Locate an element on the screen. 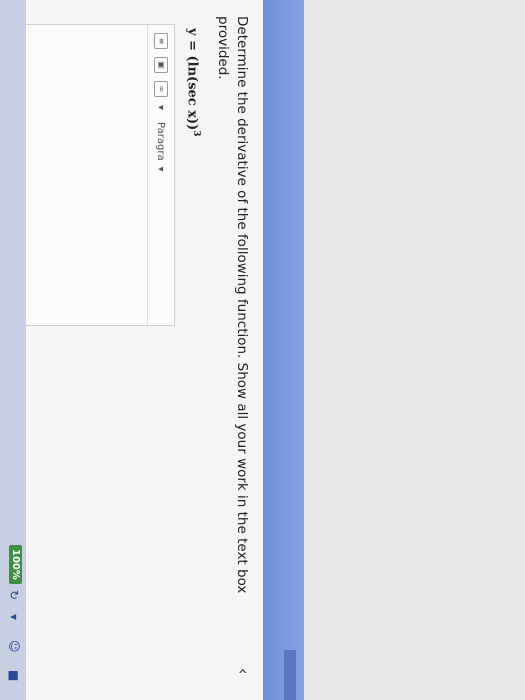 This screenshot has height=700, width=525. function-formula: y = (ln(sec x))3 is located at coordinates (193, 82).